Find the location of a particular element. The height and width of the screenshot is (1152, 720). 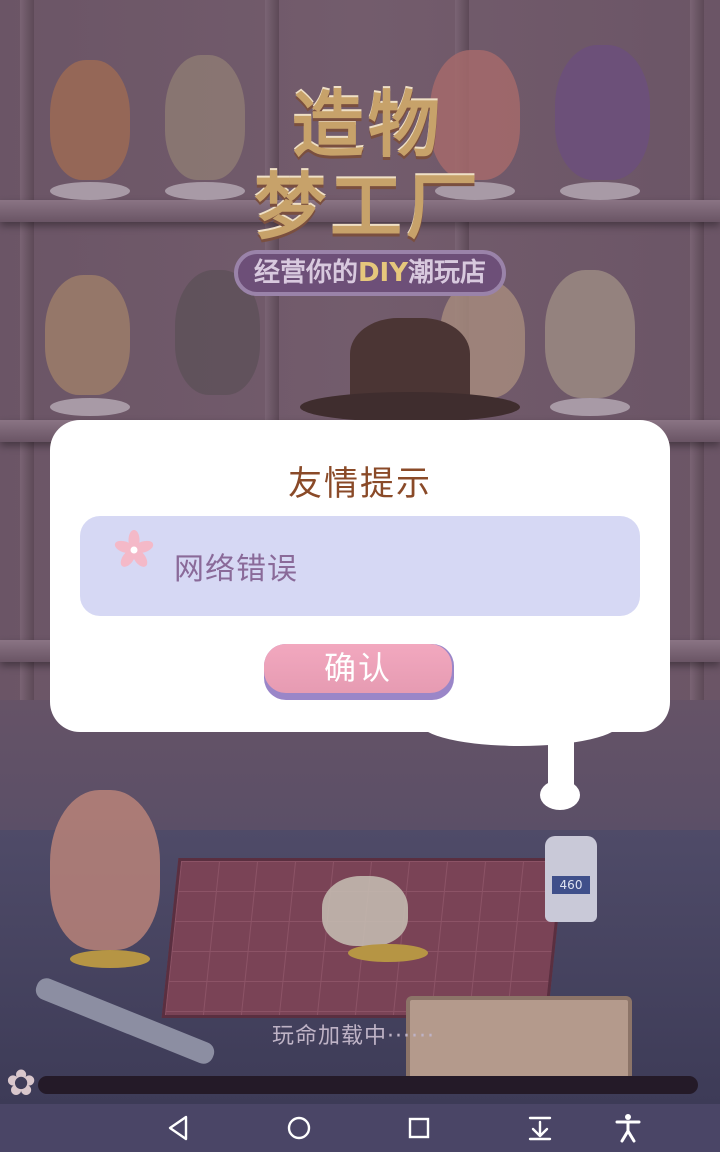

logo-subtitle: 经营你的DIY潮玩店 is located at coordinates (370, 273).